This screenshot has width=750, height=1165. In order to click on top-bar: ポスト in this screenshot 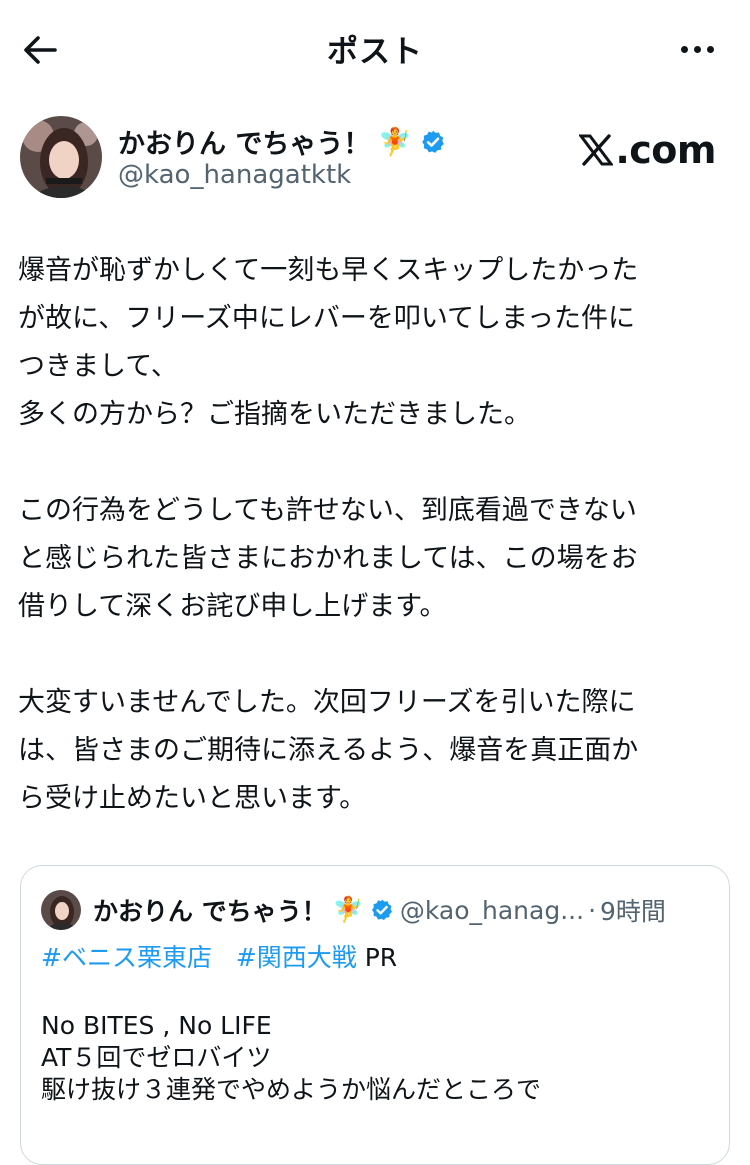, I will do `click(375, 50)`.